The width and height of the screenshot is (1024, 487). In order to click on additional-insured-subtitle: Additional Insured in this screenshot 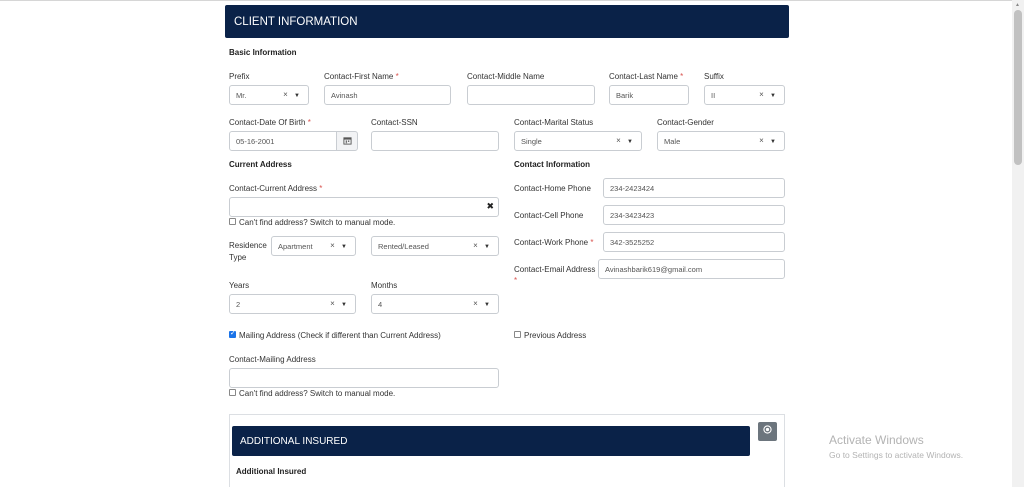, I will do `click(271, 471)`.